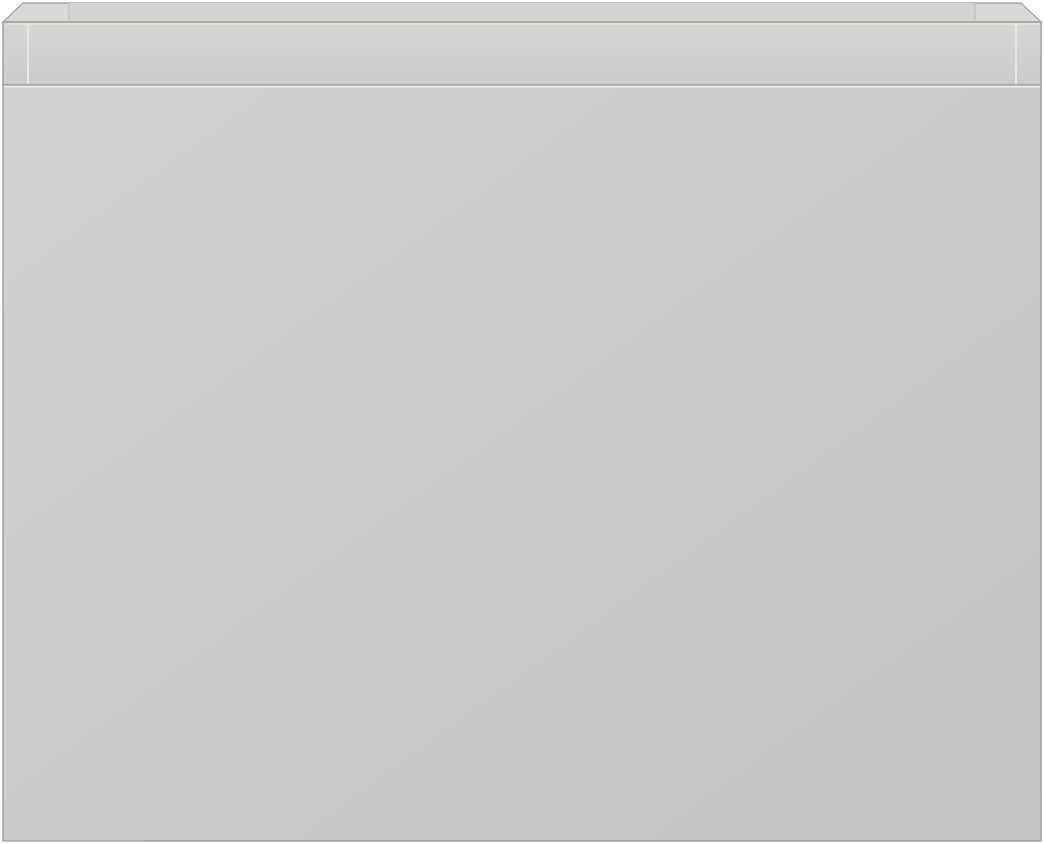 This screenshot has width=1044, height=844. What do you see at coordinates (522, 53) in the screenshot?
I see `cabinet-top-rim` at bounding box center [522, 53].